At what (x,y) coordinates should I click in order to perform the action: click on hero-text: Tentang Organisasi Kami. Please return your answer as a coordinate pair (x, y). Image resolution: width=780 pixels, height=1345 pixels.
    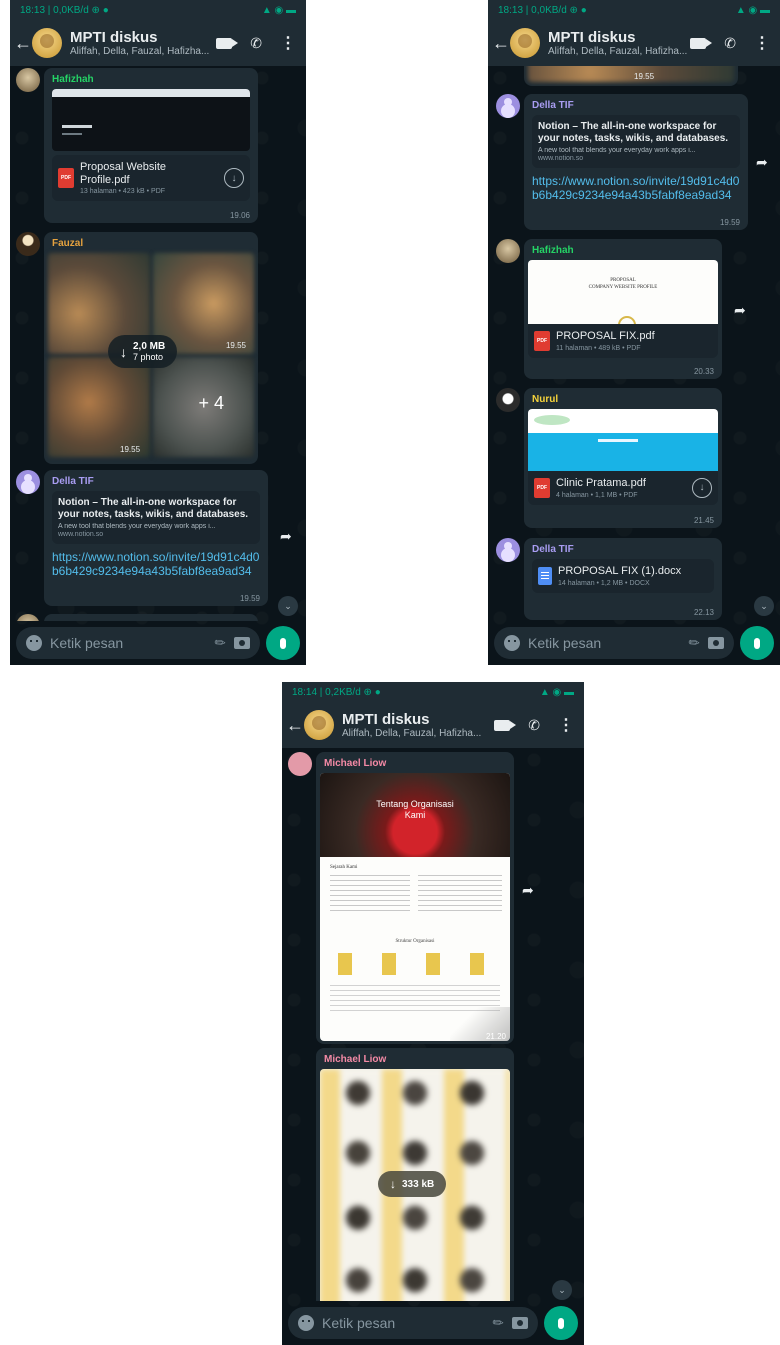
    Looking at the image, I should click on (415, 809).